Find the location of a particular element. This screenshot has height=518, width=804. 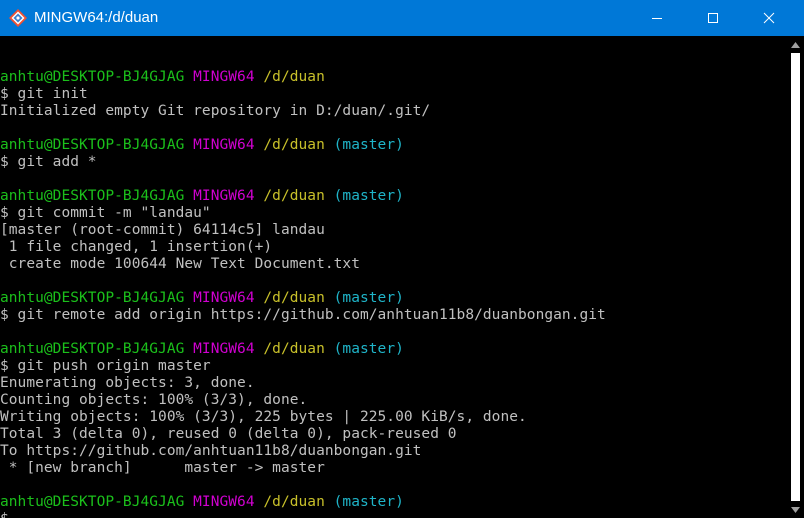

output-line: create mode 100644 New Text Document.txt is located at coordinates (180, 264).